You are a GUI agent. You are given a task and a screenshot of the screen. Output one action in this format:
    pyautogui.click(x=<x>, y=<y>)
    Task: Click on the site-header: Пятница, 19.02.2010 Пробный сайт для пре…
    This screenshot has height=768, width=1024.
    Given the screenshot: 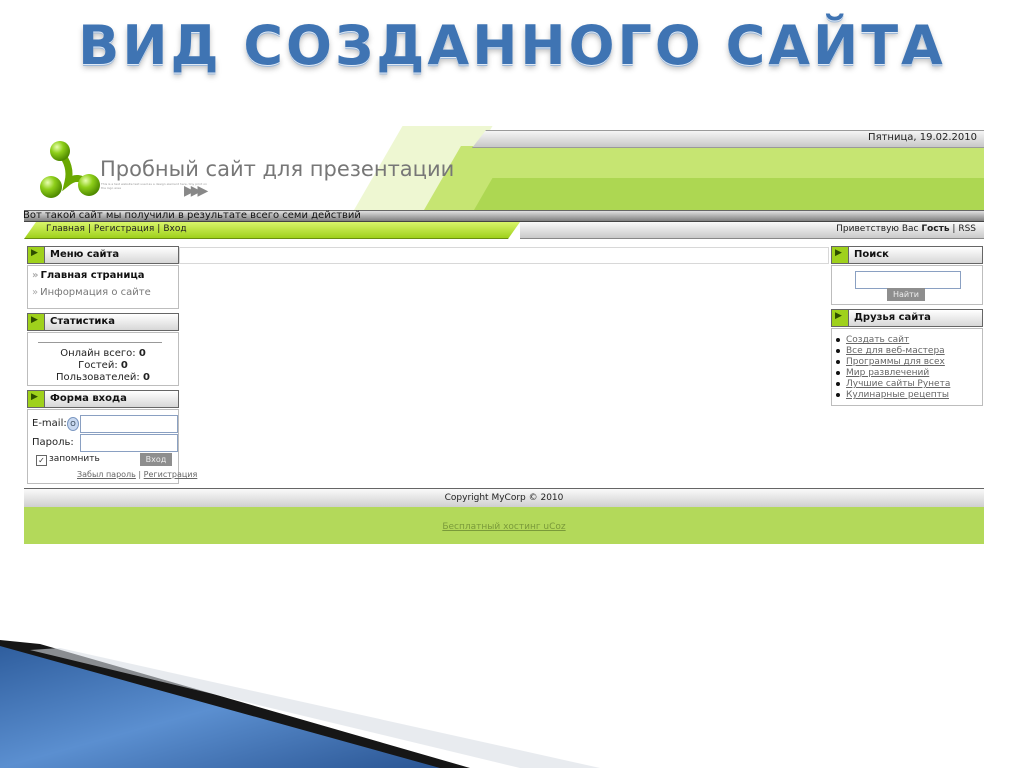 What is the action you would take?
    pyautogui.click(x=504, y=168)
    